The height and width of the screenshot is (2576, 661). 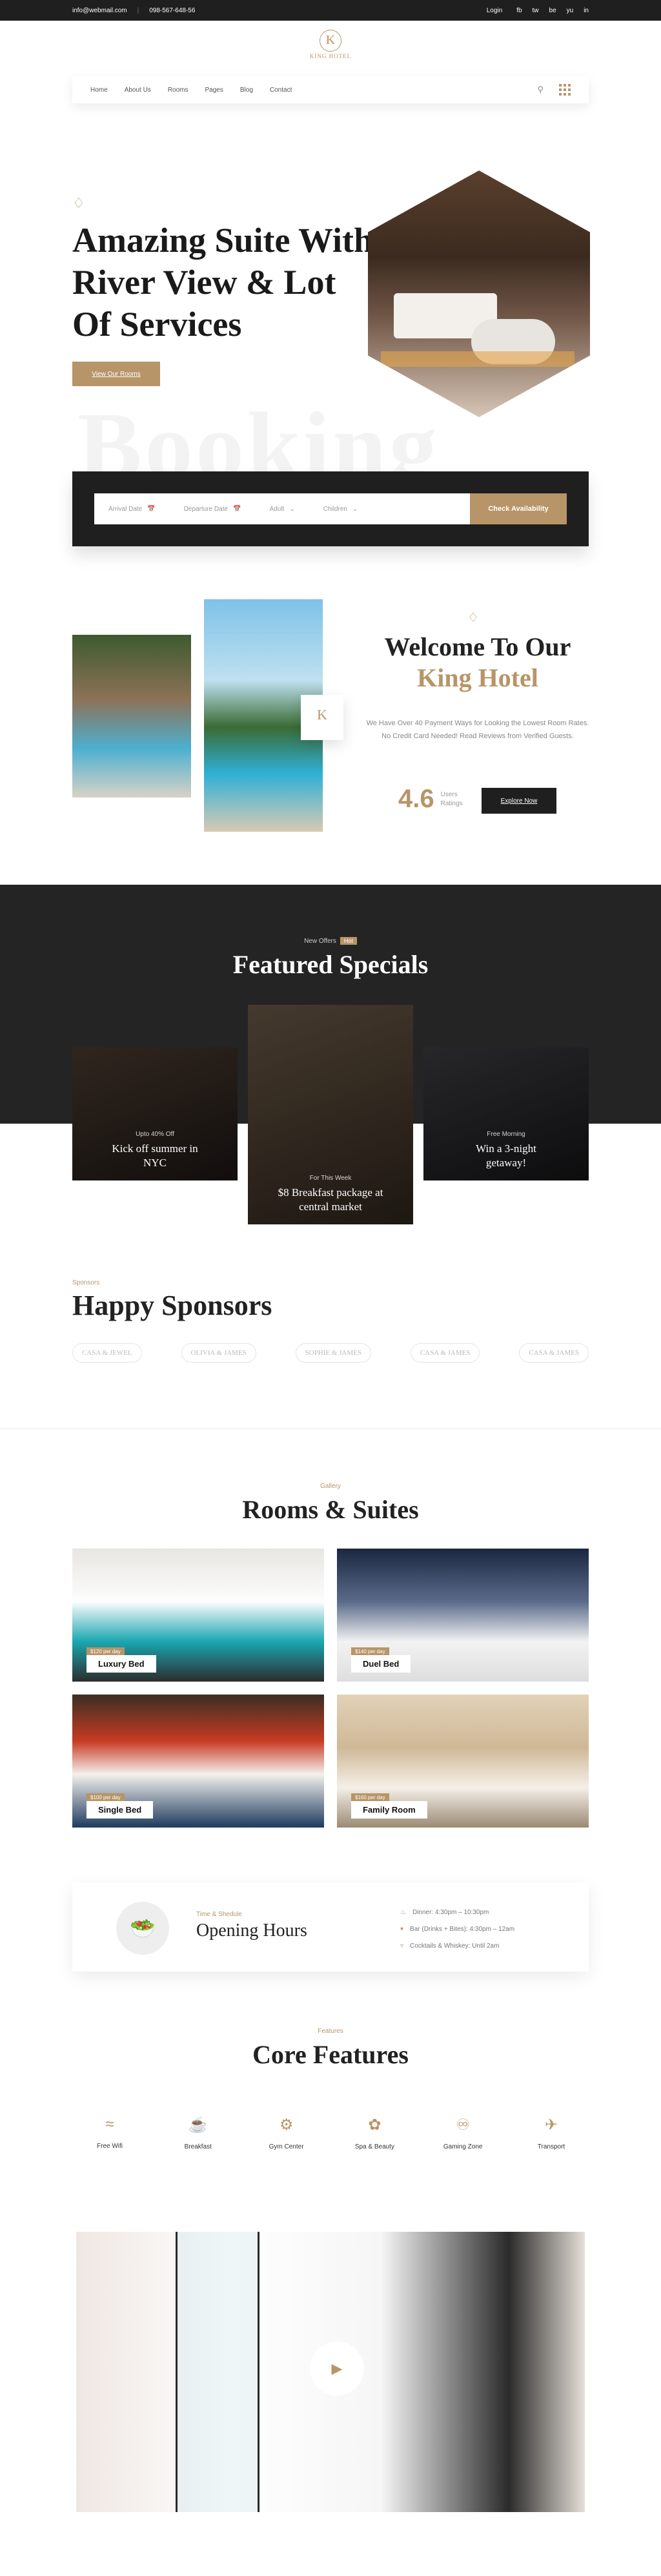 I want to click on feature-card: ✈ Transport, so click(x=551, y=2135).